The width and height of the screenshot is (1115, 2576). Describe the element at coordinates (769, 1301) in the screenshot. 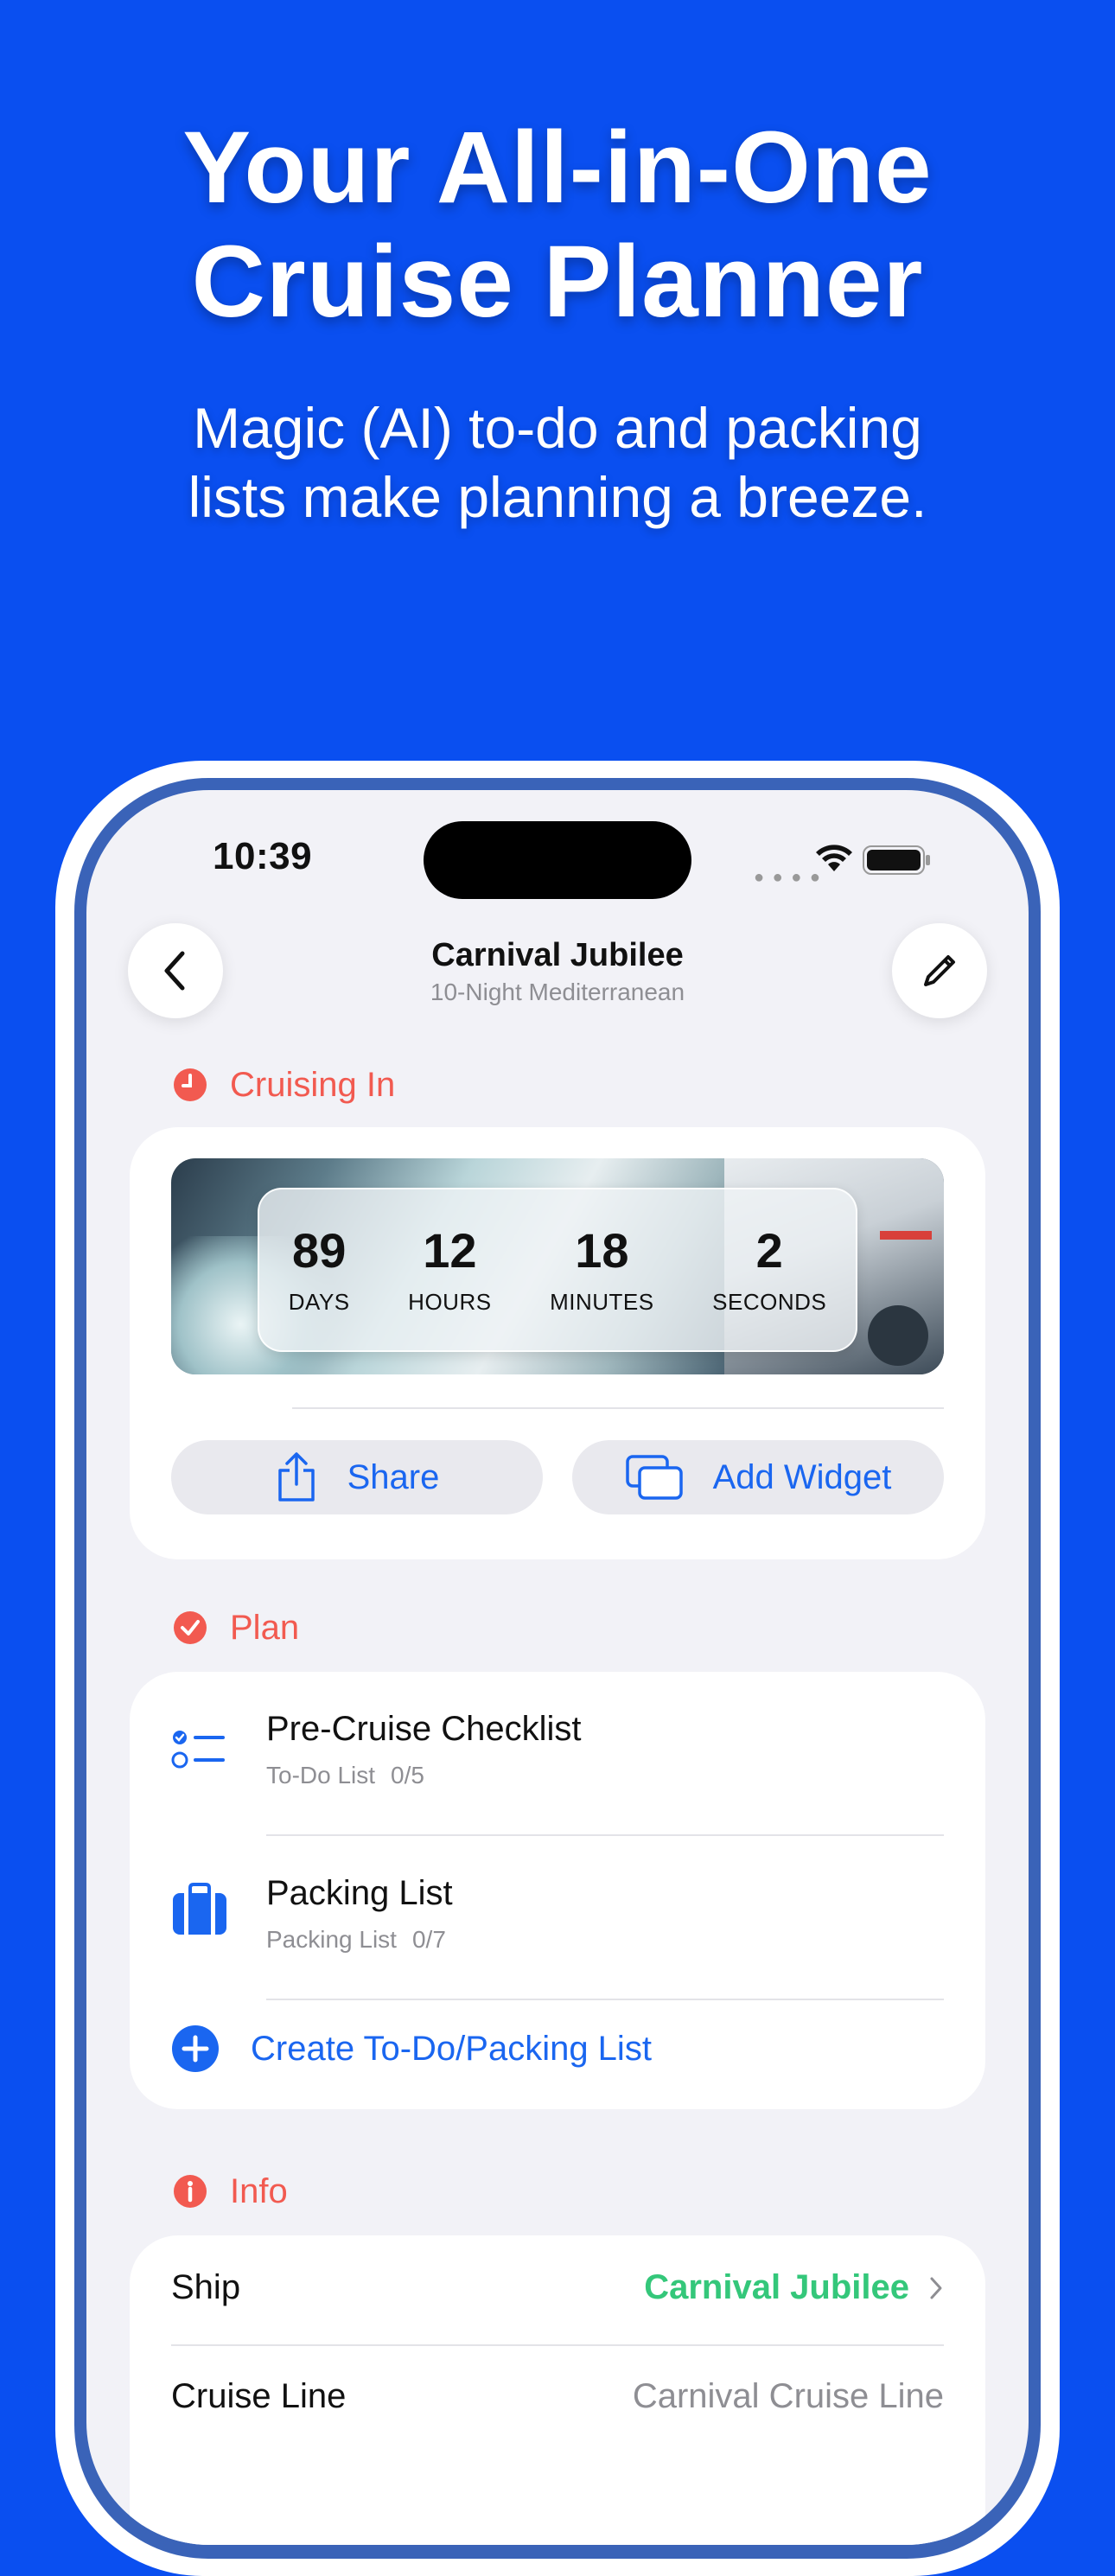

I see `countdown-label: SECONDS` at that location.